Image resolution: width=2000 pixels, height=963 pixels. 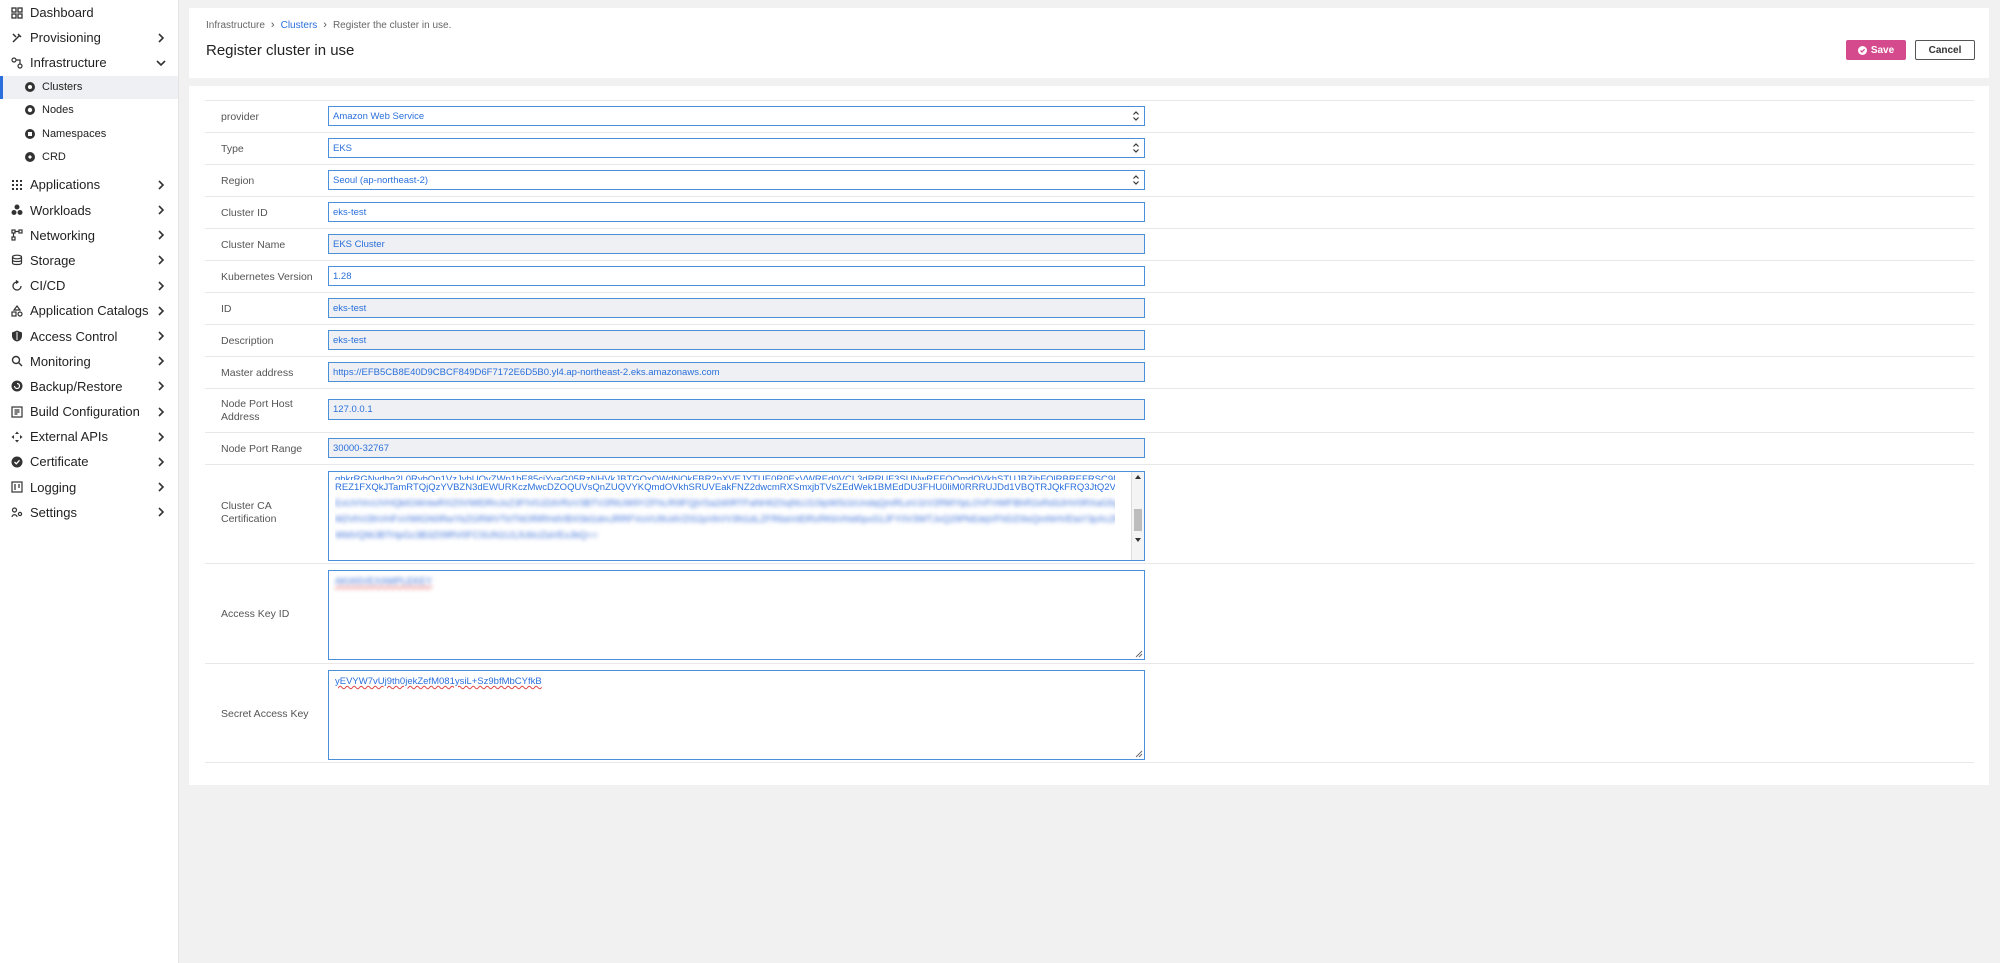 I want to click on access-key-id-textarea: AKIA5VEXAMPLEKEY, so click(x=736, y=615).